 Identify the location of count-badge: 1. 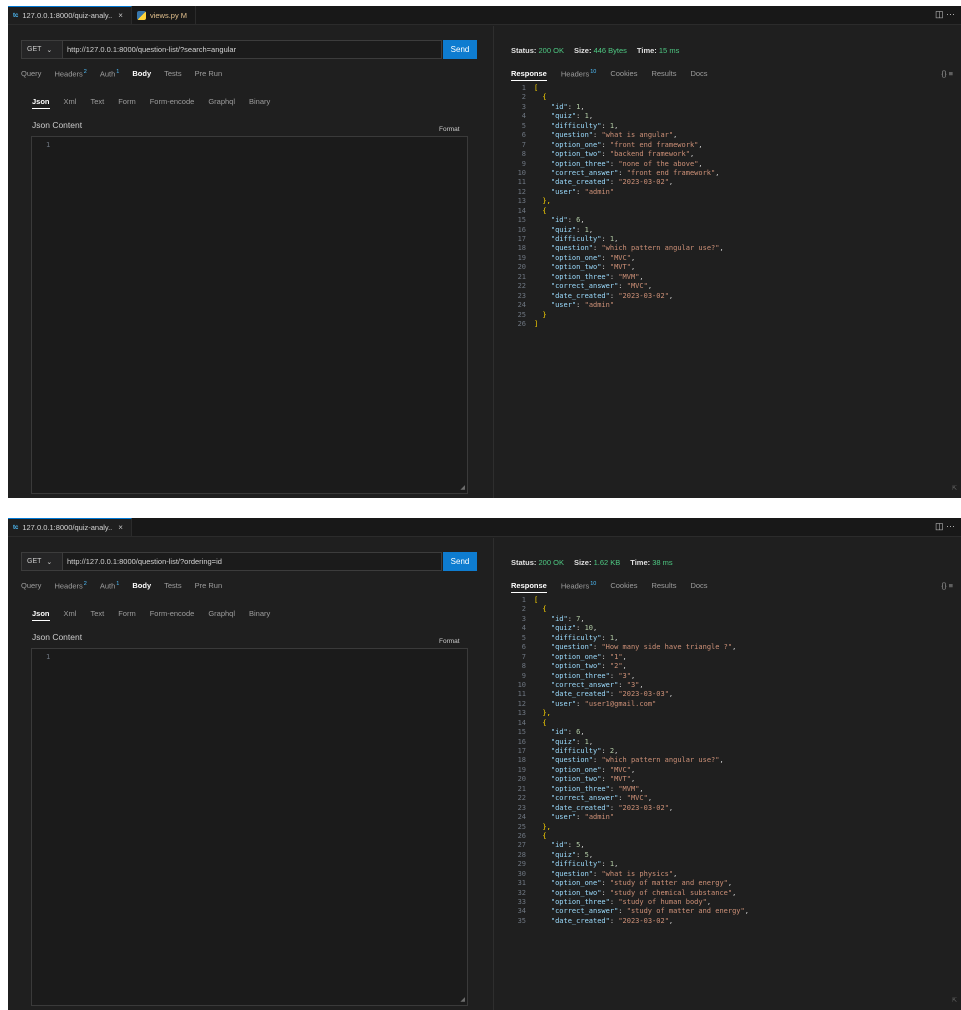
(118, 584).